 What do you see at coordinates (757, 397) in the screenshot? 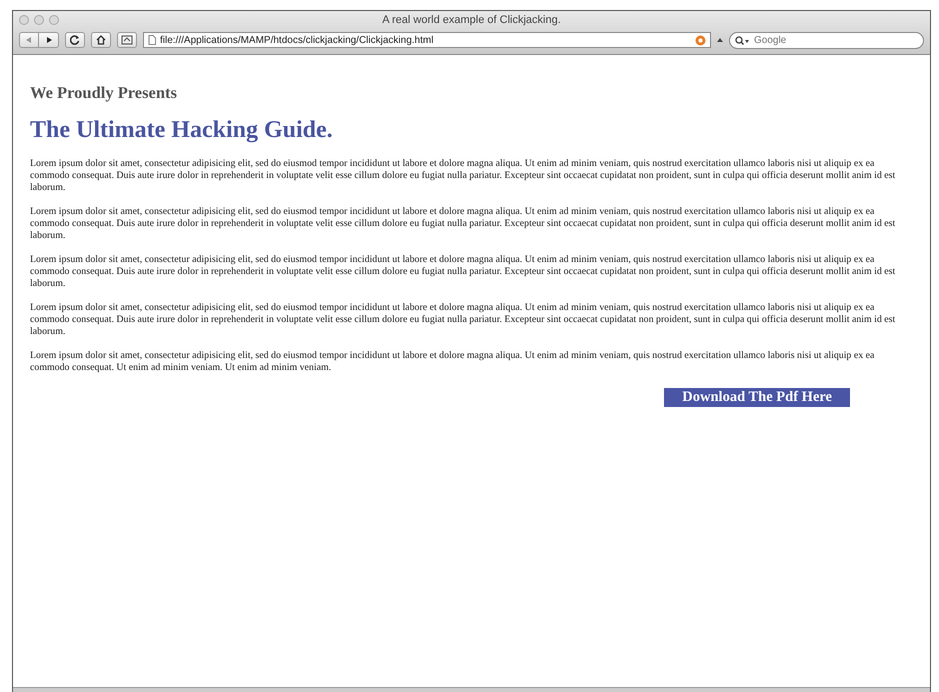
I see `download-button: Download The Pdf Here` at bounding box center [757, 397].